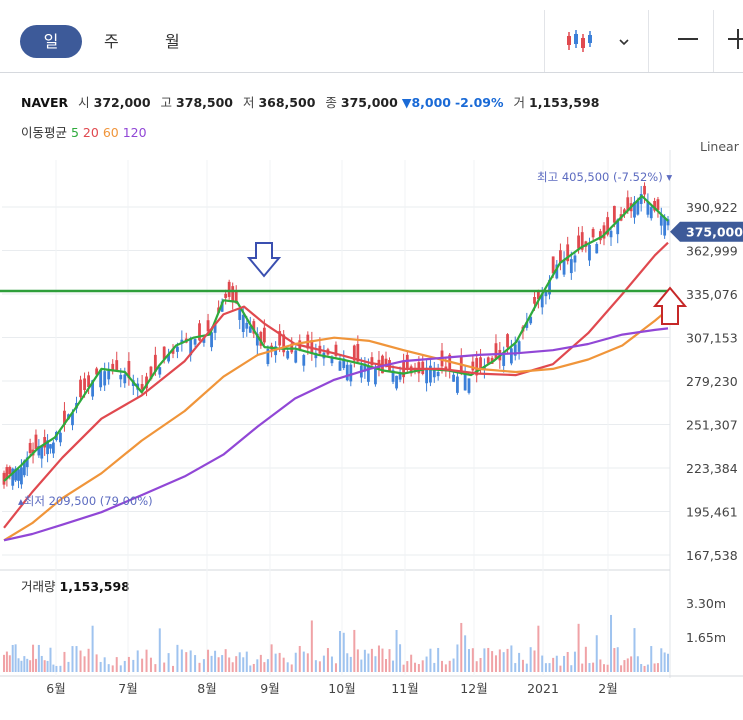 Image resolution: width=743 pixels, height=720 pixels. Describe the element at coordinates (712, 468) in the screenshot. I see `y-tick-label: 223,384` at that location.